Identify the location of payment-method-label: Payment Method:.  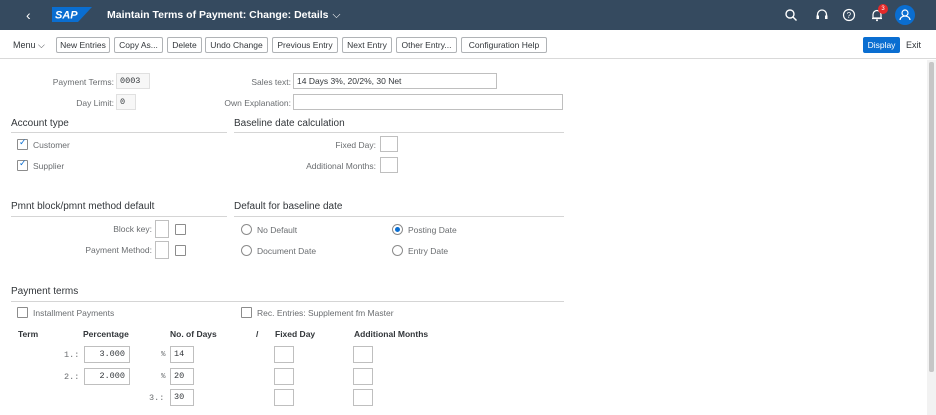
(118, 250).